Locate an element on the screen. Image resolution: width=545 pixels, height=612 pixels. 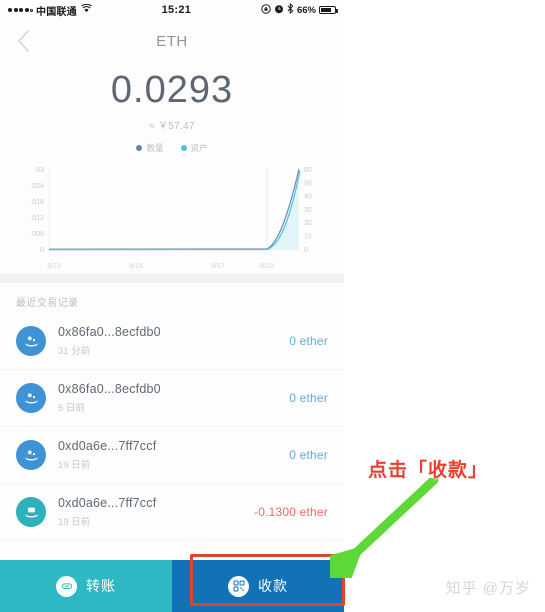
transaction-list-heading: 最近交易记录 is located at coordinates (47, 303).